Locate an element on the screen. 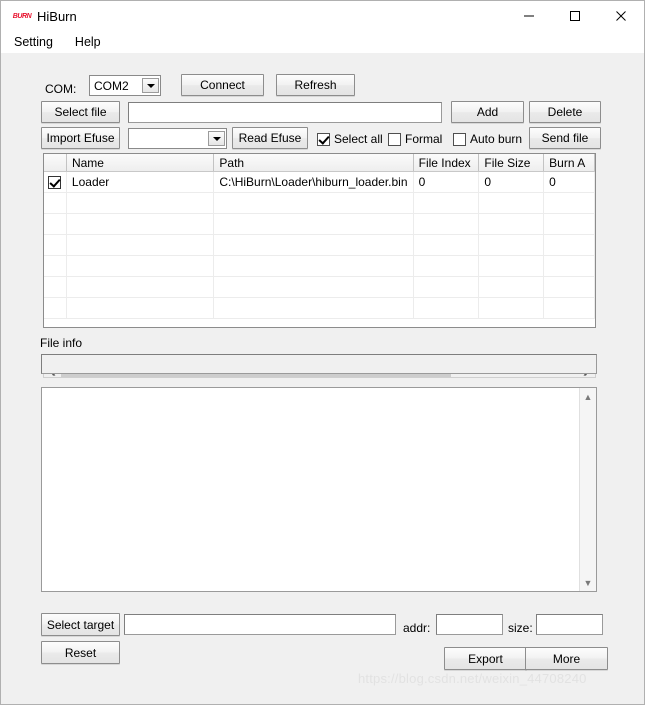  grid-header-check is located at coordinates (55, 162).